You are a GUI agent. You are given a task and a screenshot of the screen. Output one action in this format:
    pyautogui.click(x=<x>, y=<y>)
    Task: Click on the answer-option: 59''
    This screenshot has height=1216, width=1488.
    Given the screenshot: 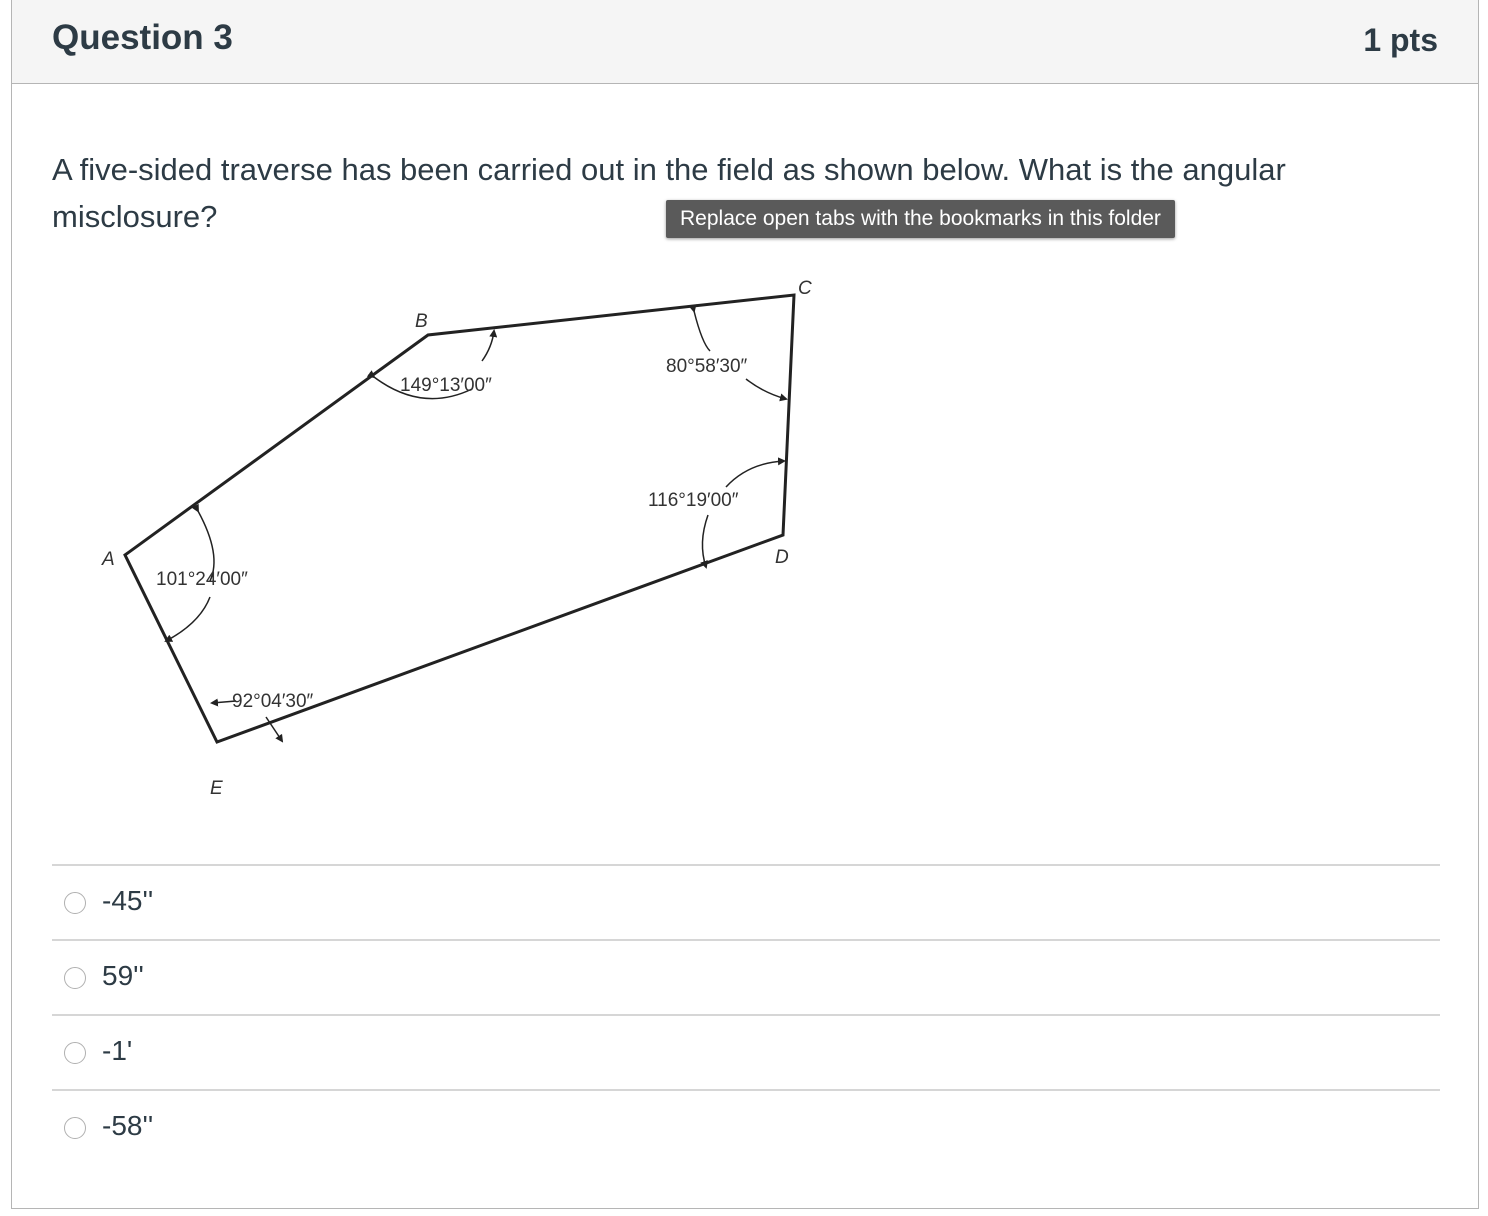 What is the action you would take?
    pyautogui.click(x=746, y=976)
    